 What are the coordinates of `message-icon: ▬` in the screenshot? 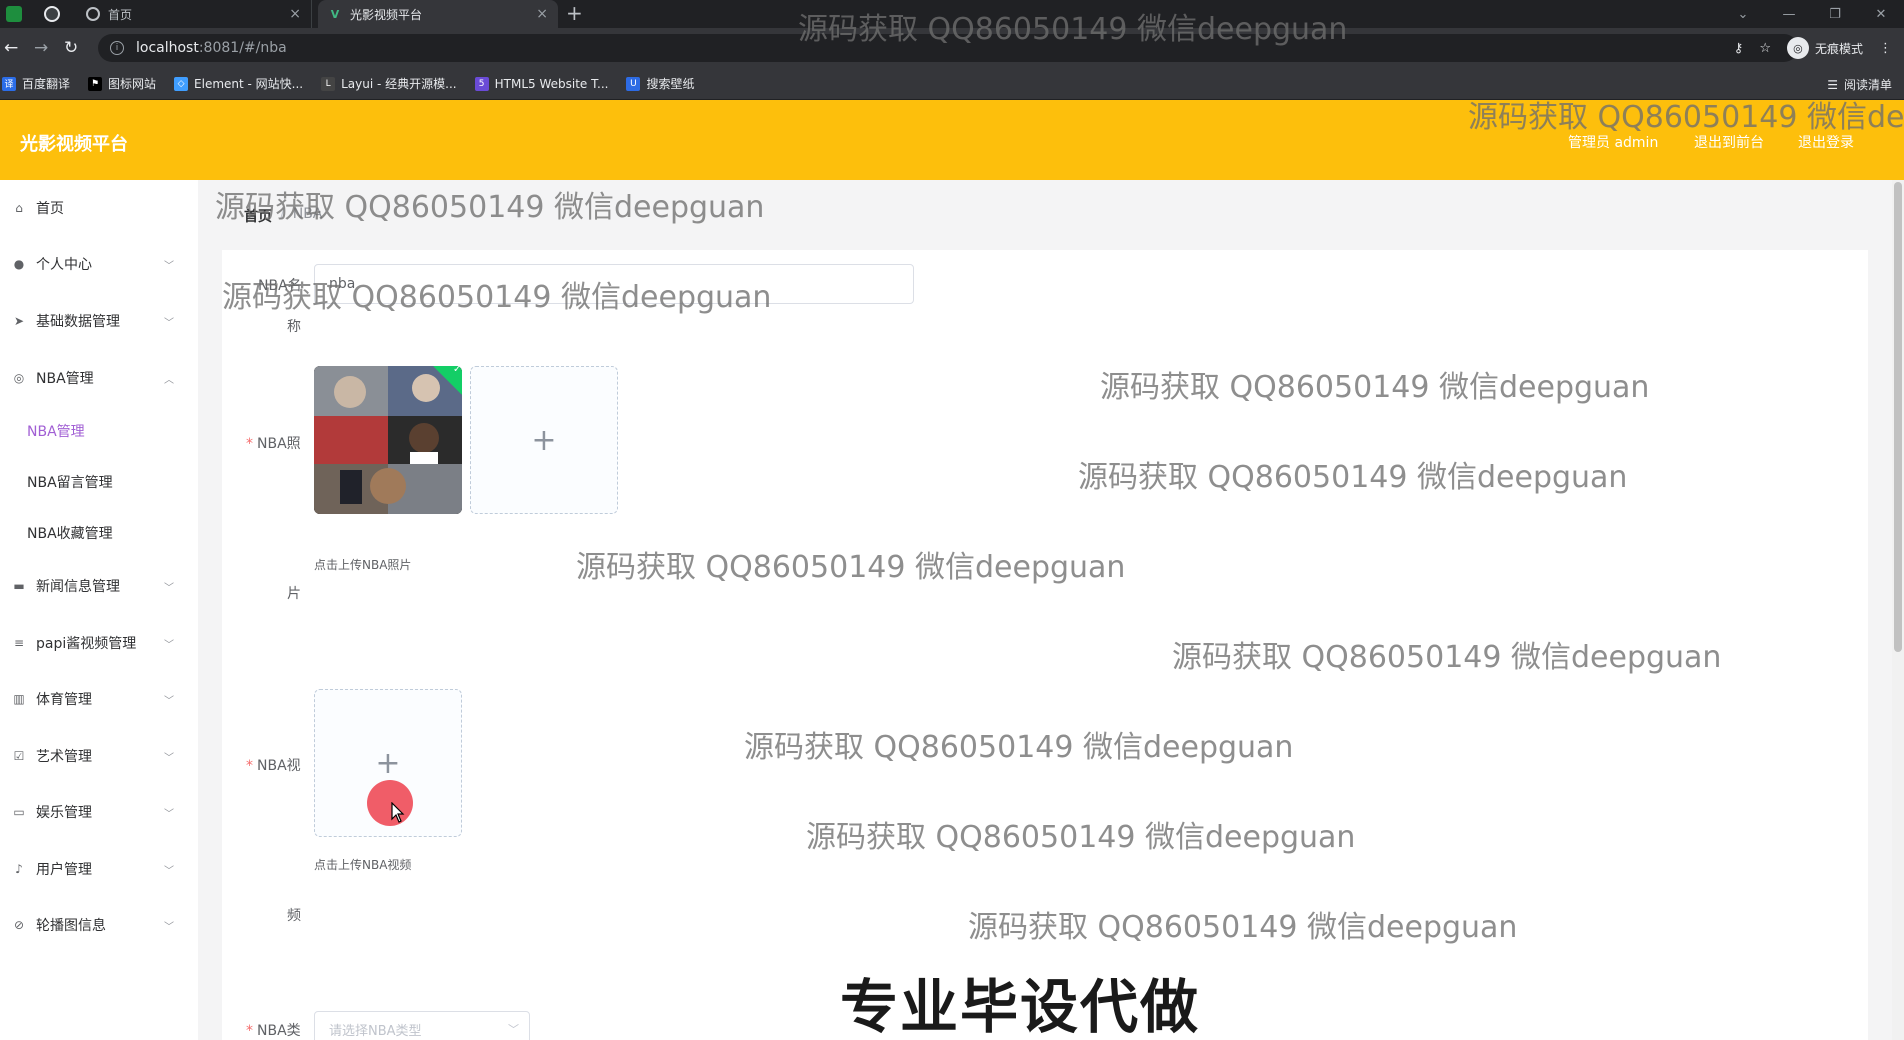 It's located at (19, 586).